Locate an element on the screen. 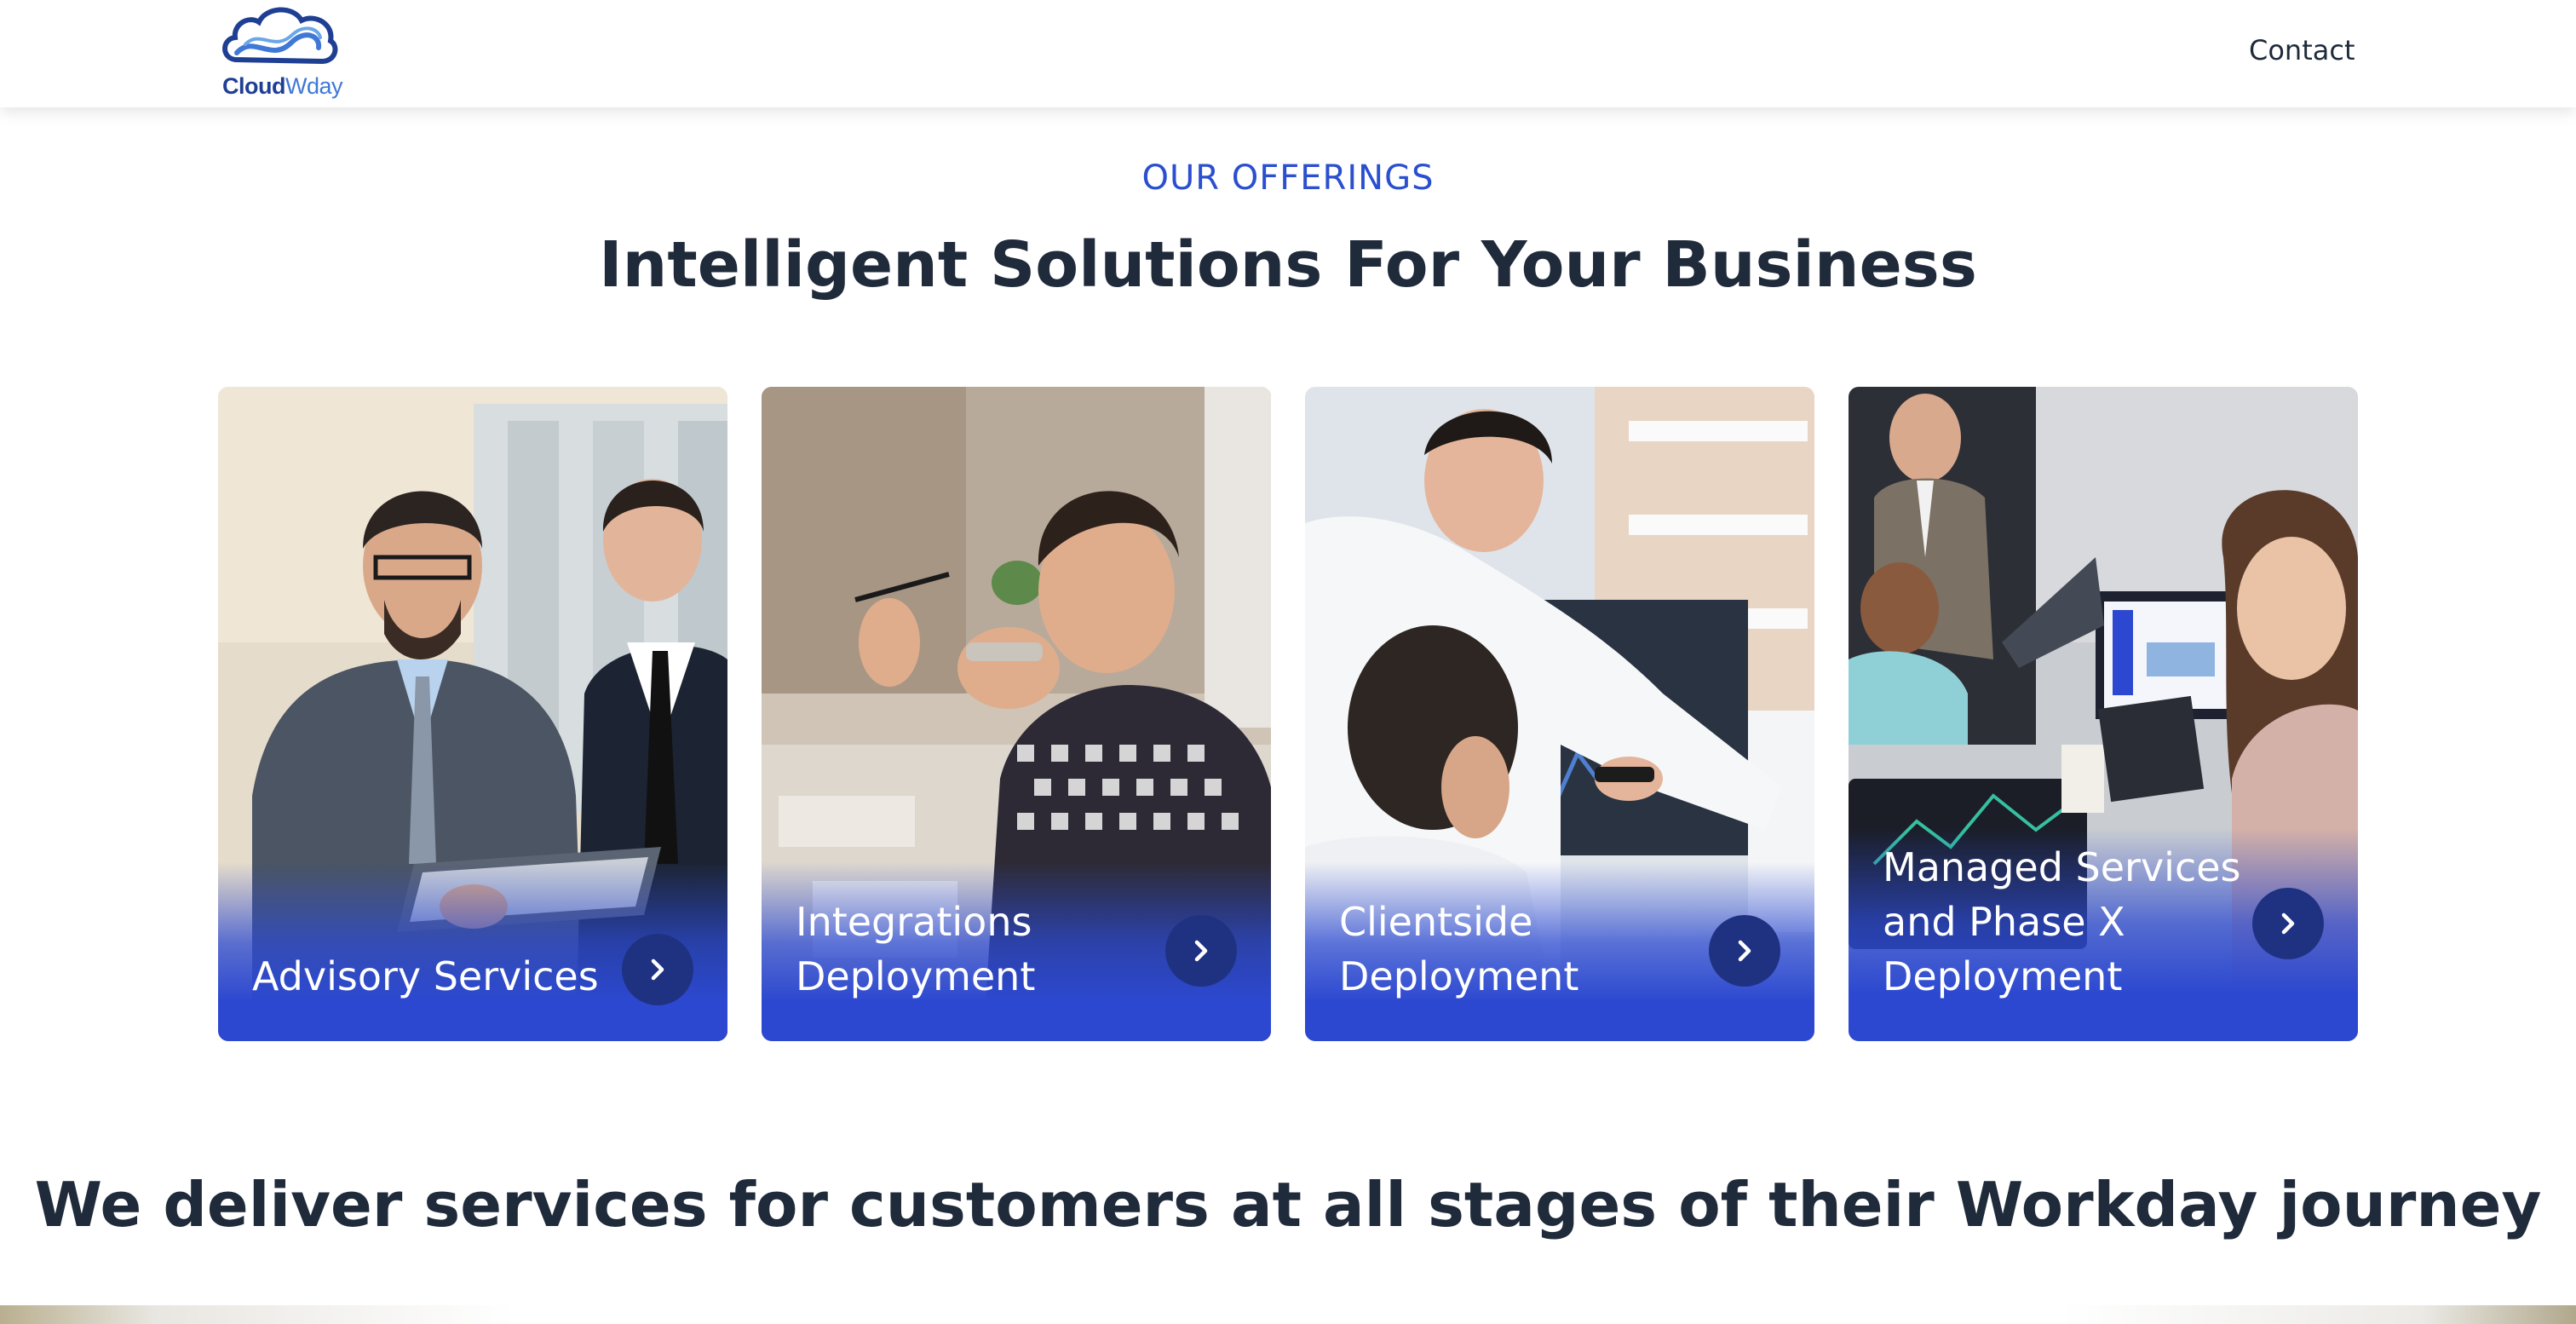 This screenshot has width=2576, height=1324. offering-card-advisory: Advisory Services is located at coordinates (473, 714).